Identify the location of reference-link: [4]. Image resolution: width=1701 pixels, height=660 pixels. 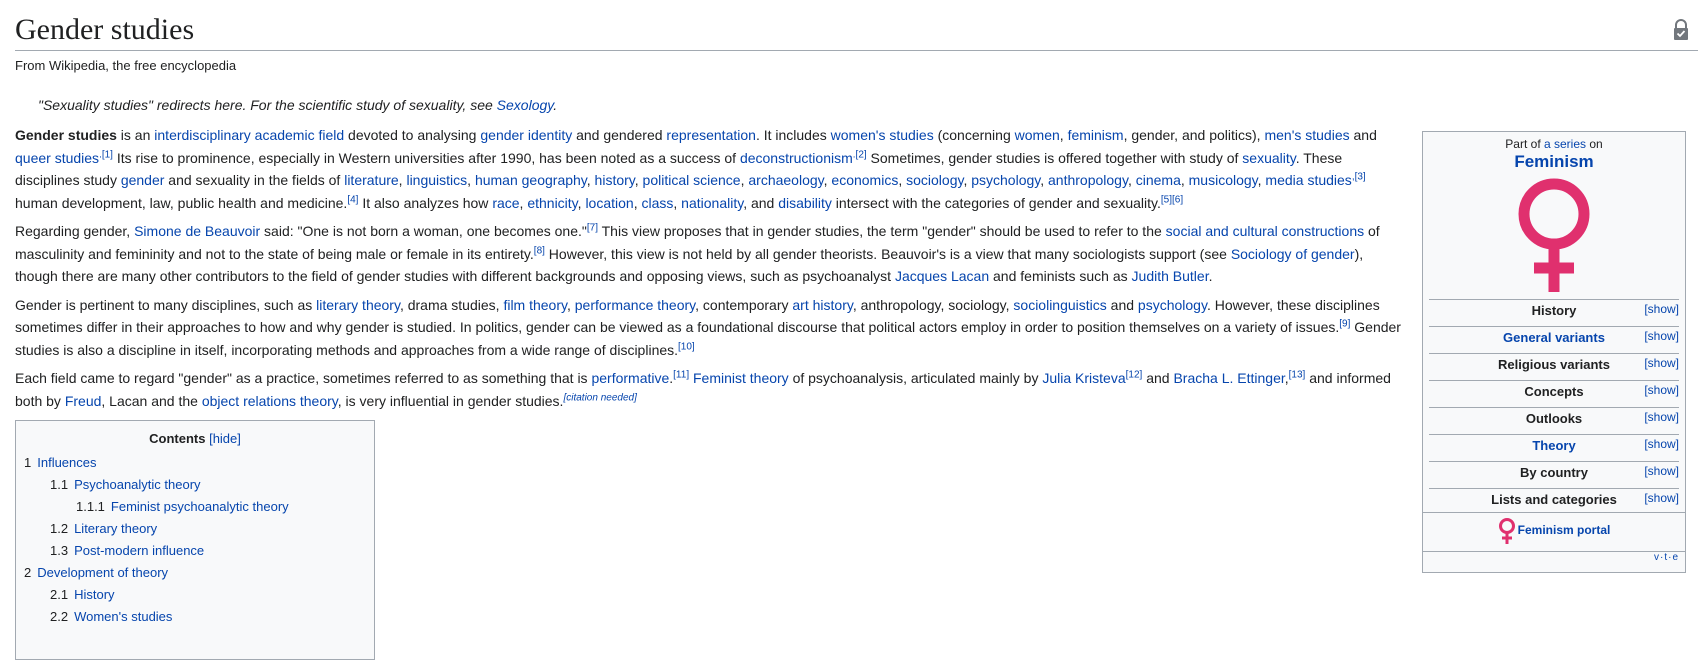
(352, 199).